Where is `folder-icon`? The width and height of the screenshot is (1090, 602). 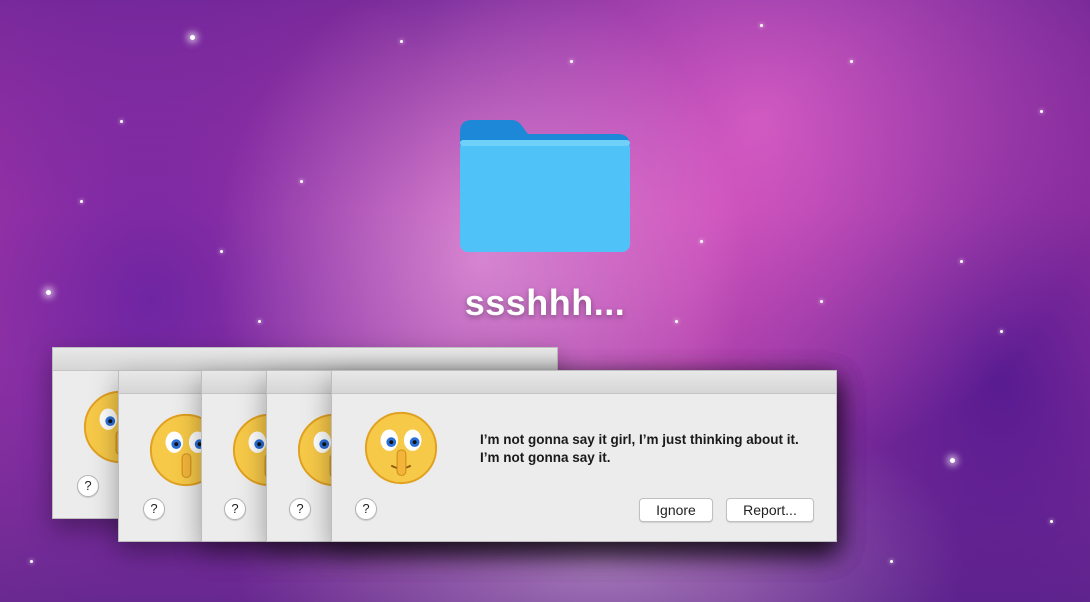 folder-icon is located at coordinates (545, 186).